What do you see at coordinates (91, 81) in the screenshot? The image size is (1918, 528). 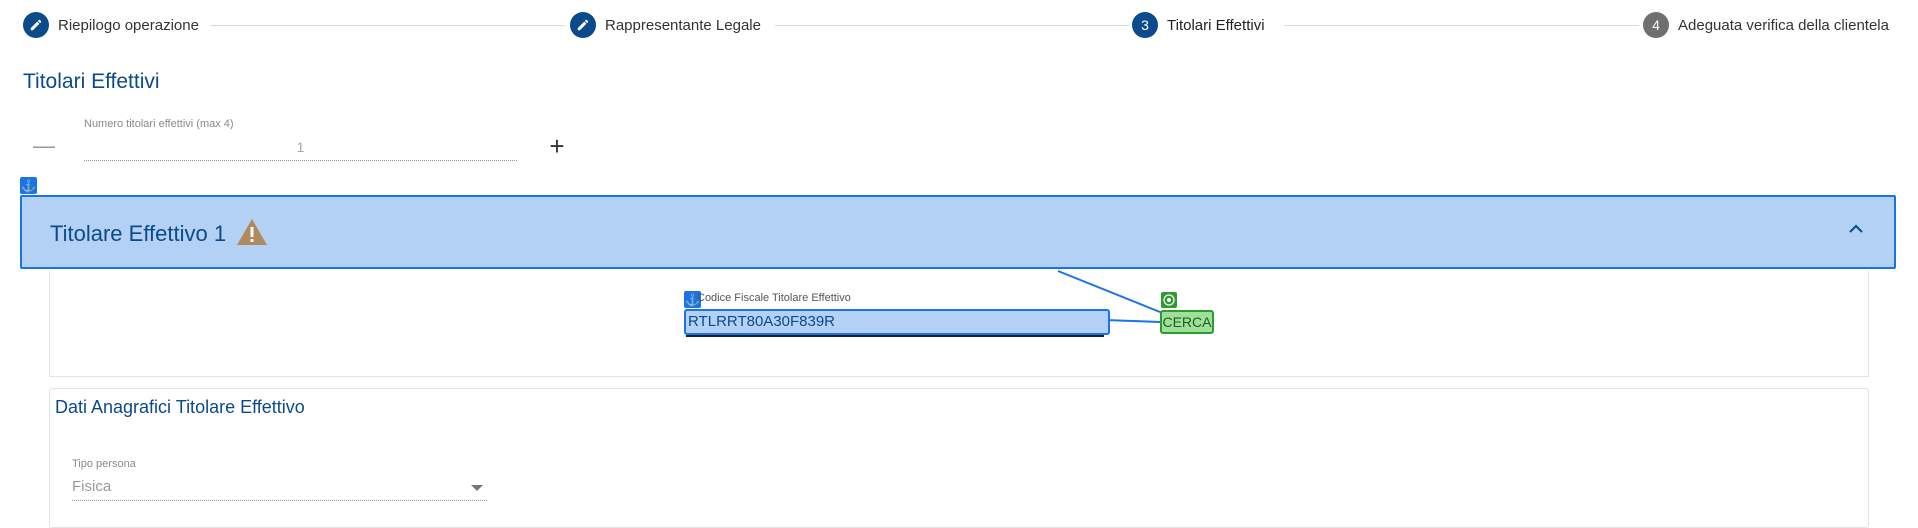 I see `section-title: Titolari Effettivi` at bounding box center [91, 81].